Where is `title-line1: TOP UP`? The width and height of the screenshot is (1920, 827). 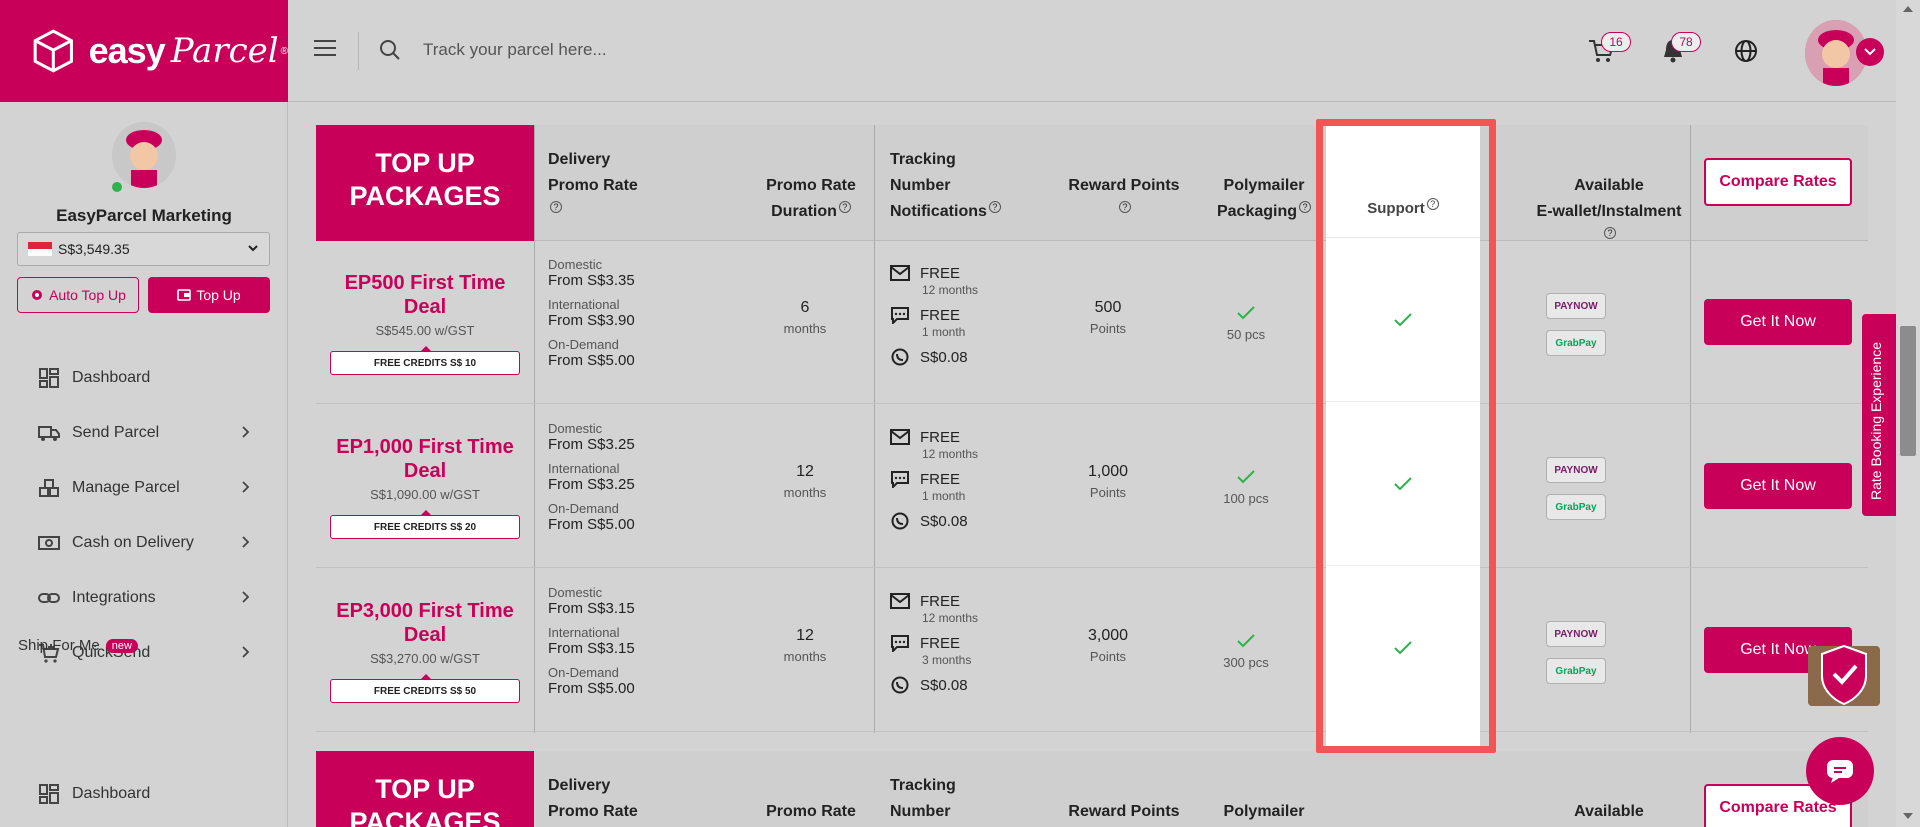 title-line1: TOP UP is located at coordinates (425, 163).